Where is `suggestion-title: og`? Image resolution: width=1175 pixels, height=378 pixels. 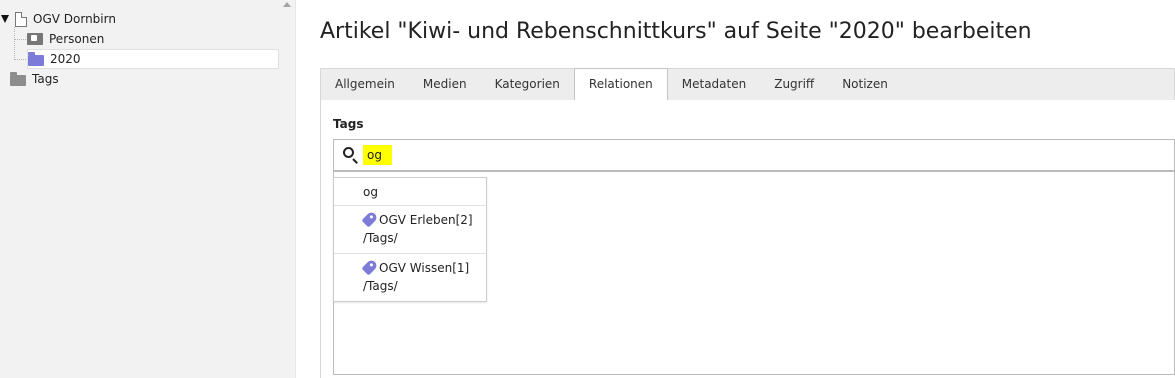 suggestion-title: og is located at coordinates (370, 192).